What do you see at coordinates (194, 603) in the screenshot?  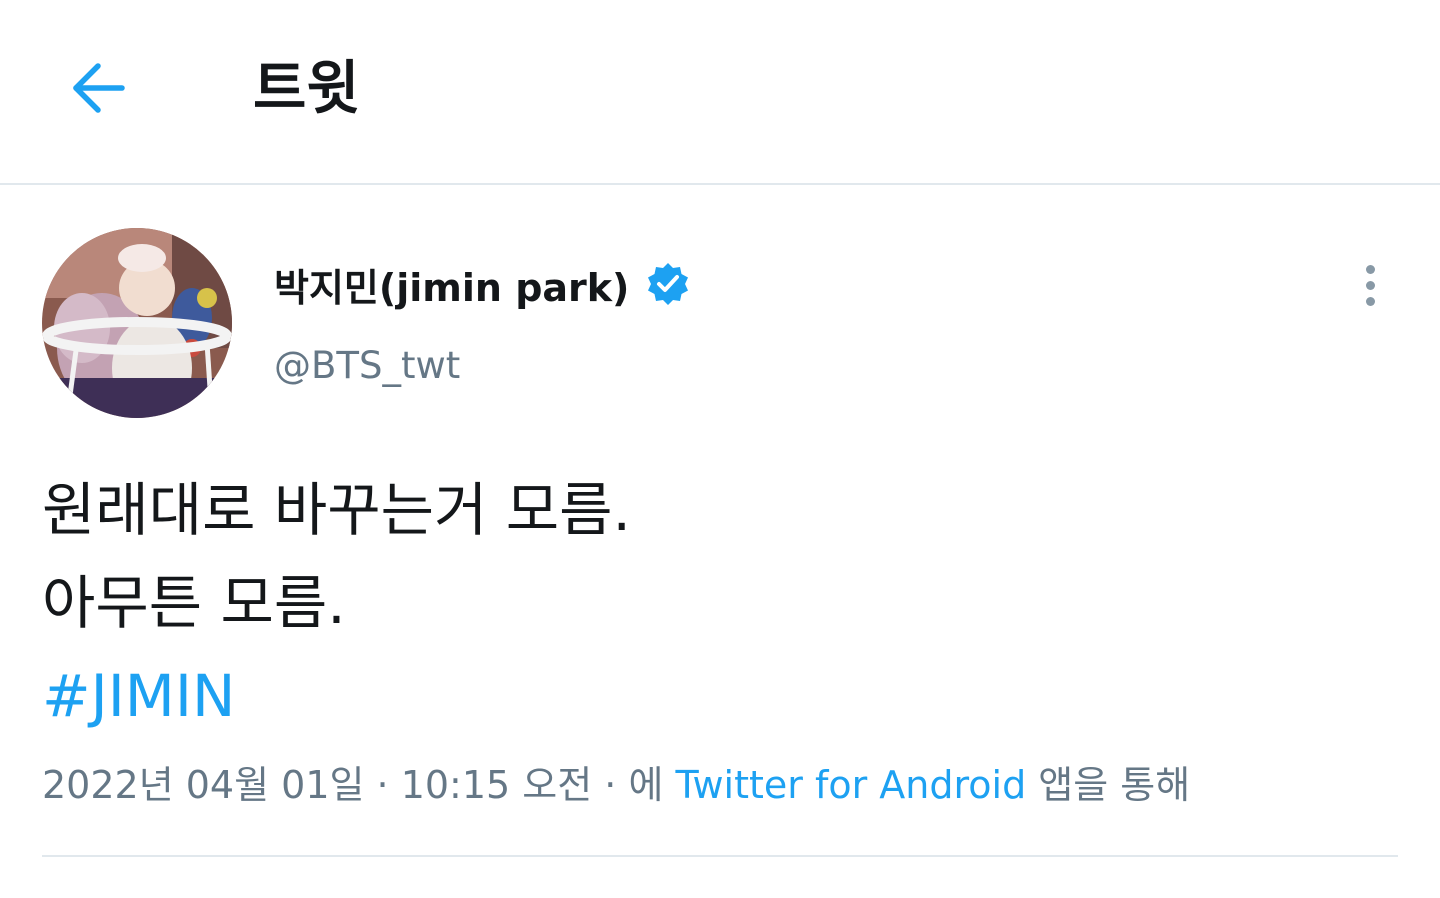 I see `tweet-line: 아무튼 모름.` at bounding box center [194, 603].